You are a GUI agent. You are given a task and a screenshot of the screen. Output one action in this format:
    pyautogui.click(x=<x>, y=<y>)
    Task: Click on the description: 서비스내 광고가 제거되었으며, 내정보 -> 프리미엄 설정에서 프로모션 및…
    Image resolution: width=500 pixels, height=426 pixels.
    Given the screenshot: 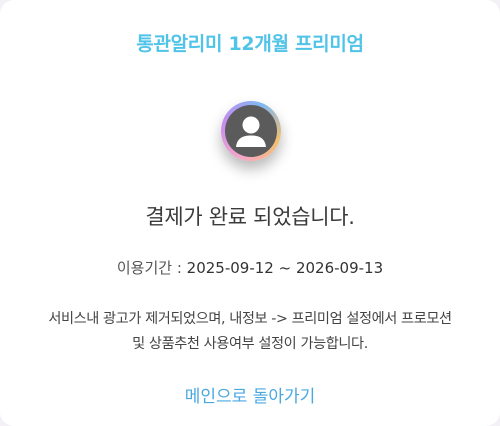 What is the action you would take?
    pyautogui.click(x=250, y=332)
    